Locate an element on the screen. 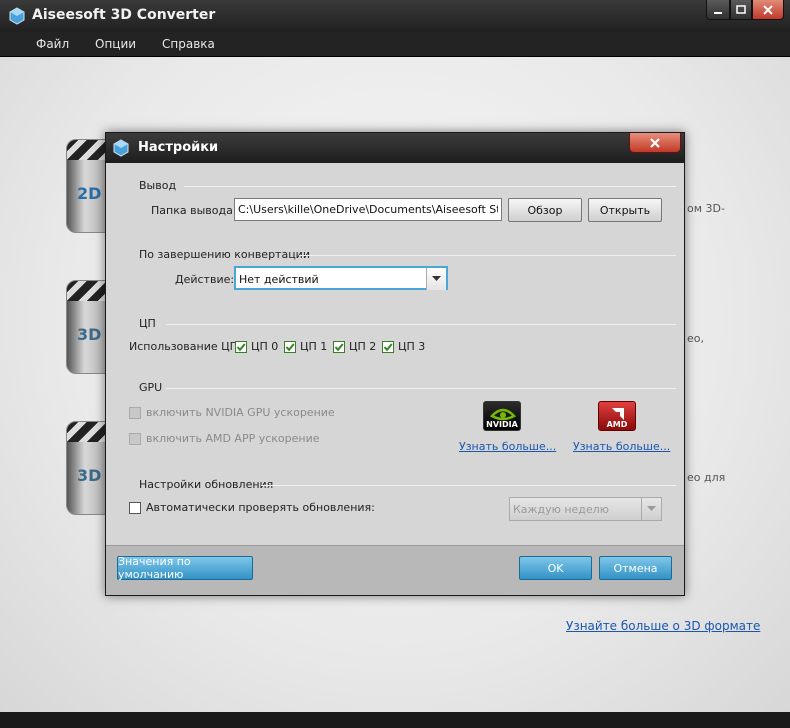  section-update: Настройки обновления is located at coordinates (206, 484).